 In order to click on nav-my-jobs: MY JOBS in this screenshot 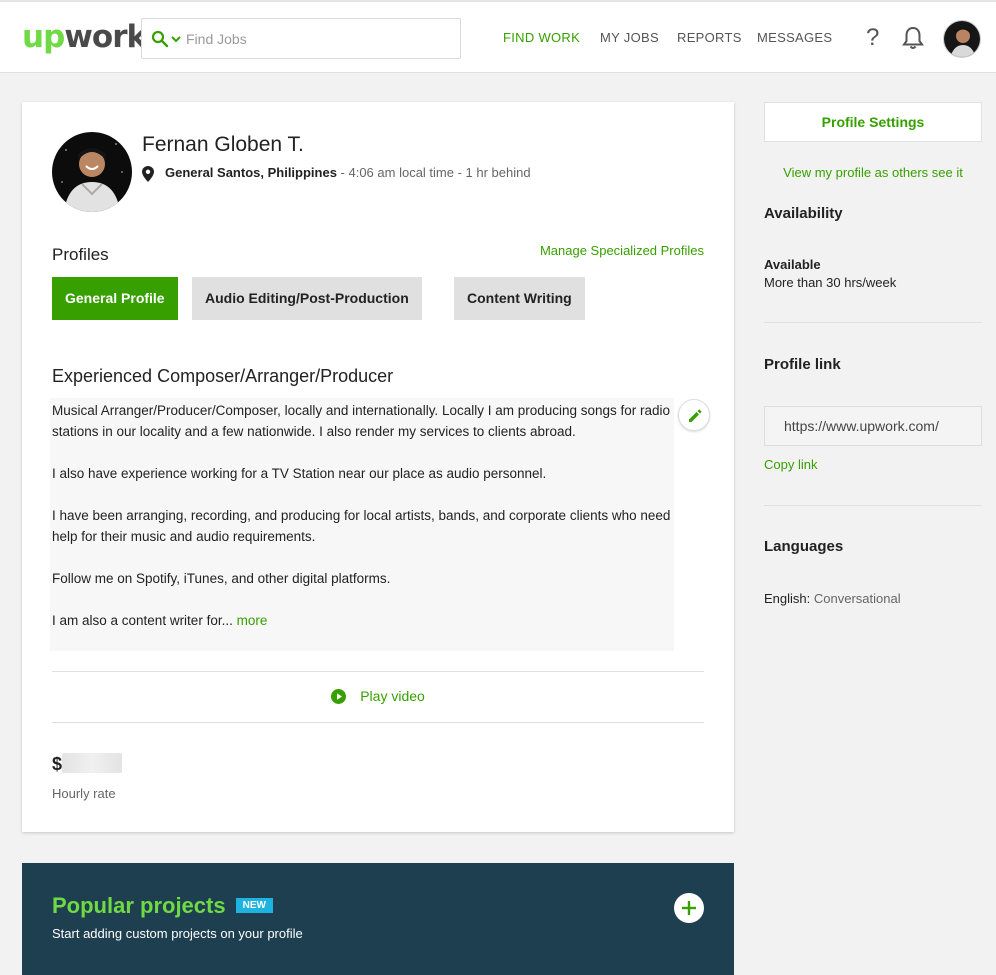, I will do `click(629, 37)`.